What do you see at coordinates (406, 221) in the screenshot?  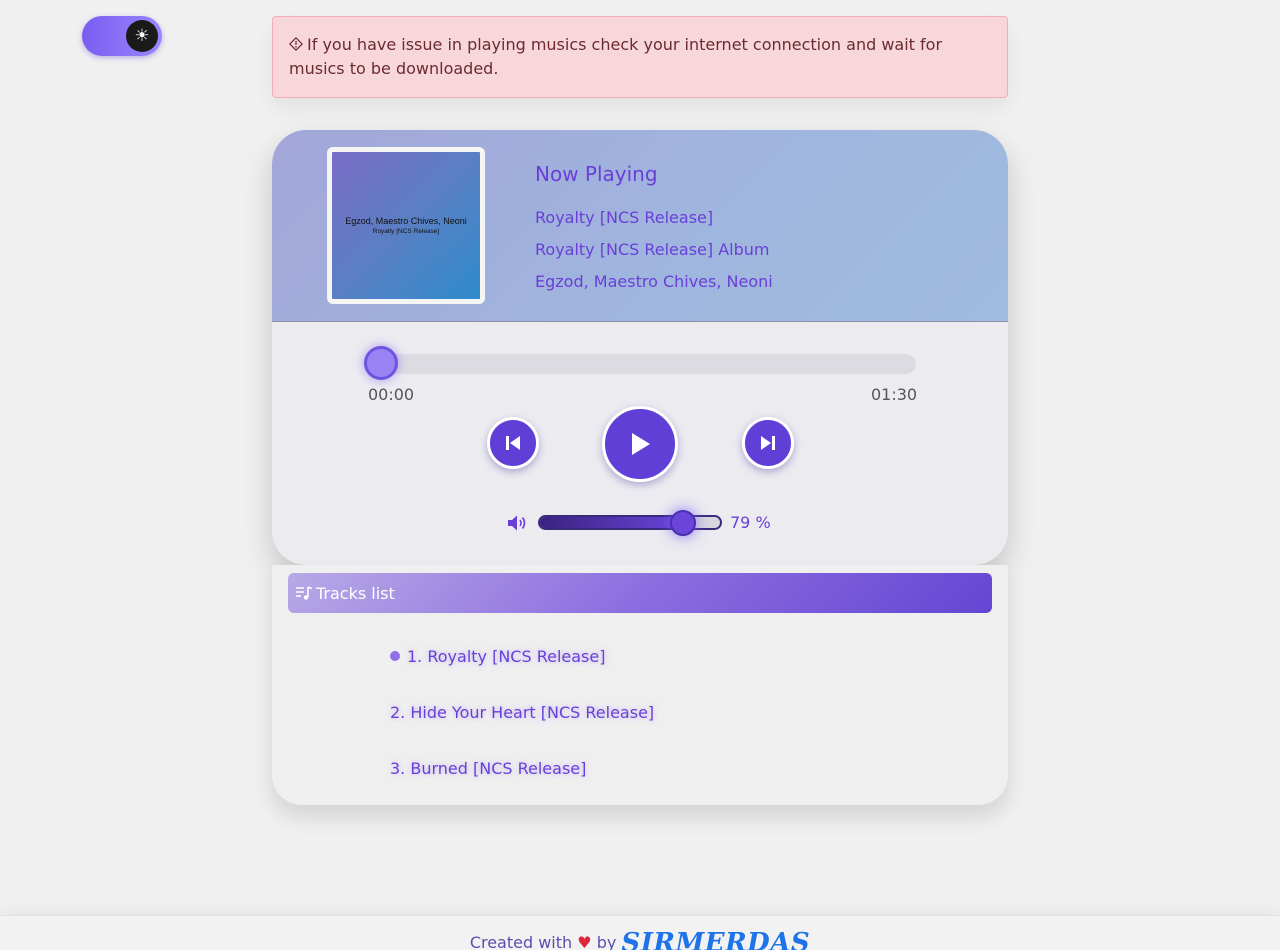 I see `cover-artist: Egzod, Maestro Chives, Neoni` at bounding box center [406, 221].